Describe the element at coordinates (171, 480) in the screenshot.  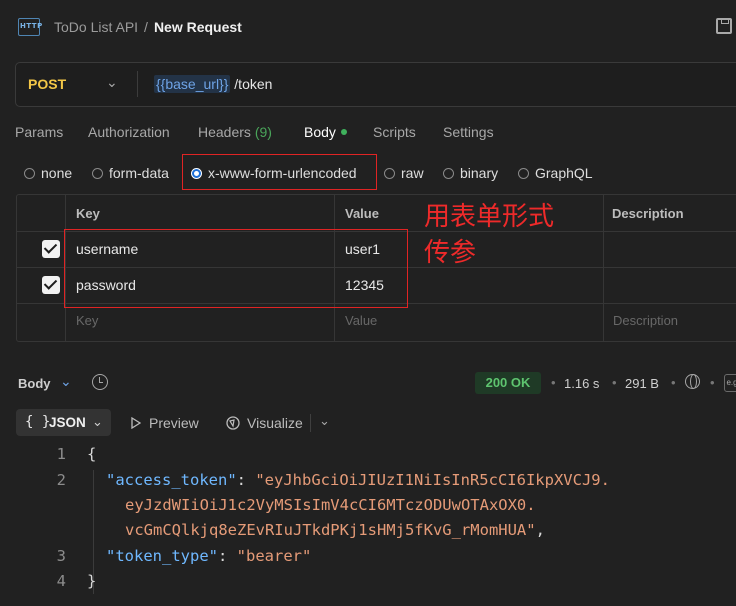
I see `json-key: "access_token"` at that location.